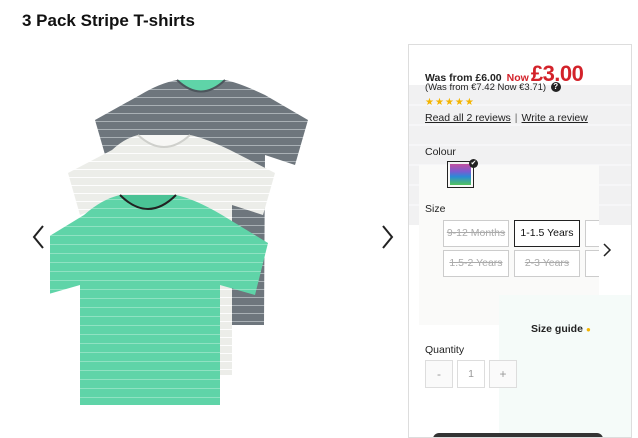  I want to click on swatch-fill, so click(460, 174).